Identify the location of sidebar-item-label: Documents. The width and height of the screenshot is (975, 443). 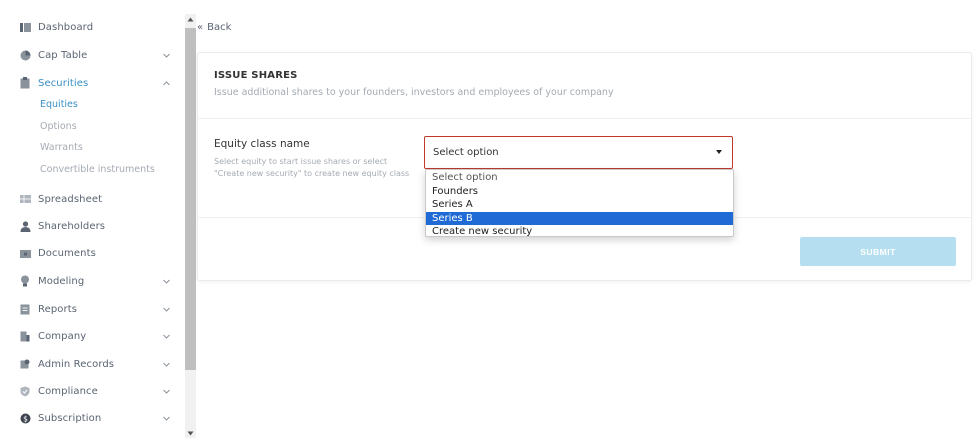
(67, 253).